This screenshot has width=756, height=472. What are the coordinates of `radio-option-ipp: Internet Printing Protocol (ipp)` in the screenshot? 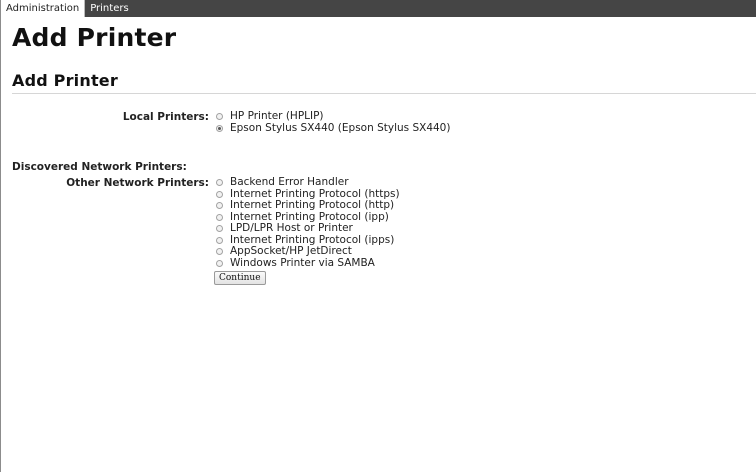 It's located at (307, 216).